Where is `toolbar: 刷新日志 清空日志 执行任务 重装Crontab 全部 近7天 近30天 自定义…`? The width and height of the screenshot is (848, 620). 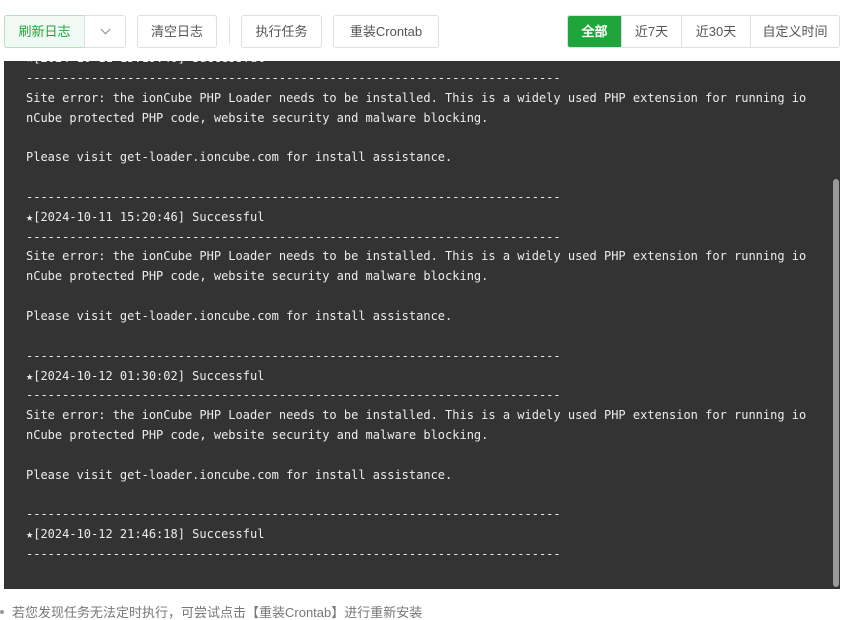
toolbar: 刷新日志 清空日志 执行任务 重装Crontab 全部 近7天 近30天 自定义… is located at coordinates (422, 31).